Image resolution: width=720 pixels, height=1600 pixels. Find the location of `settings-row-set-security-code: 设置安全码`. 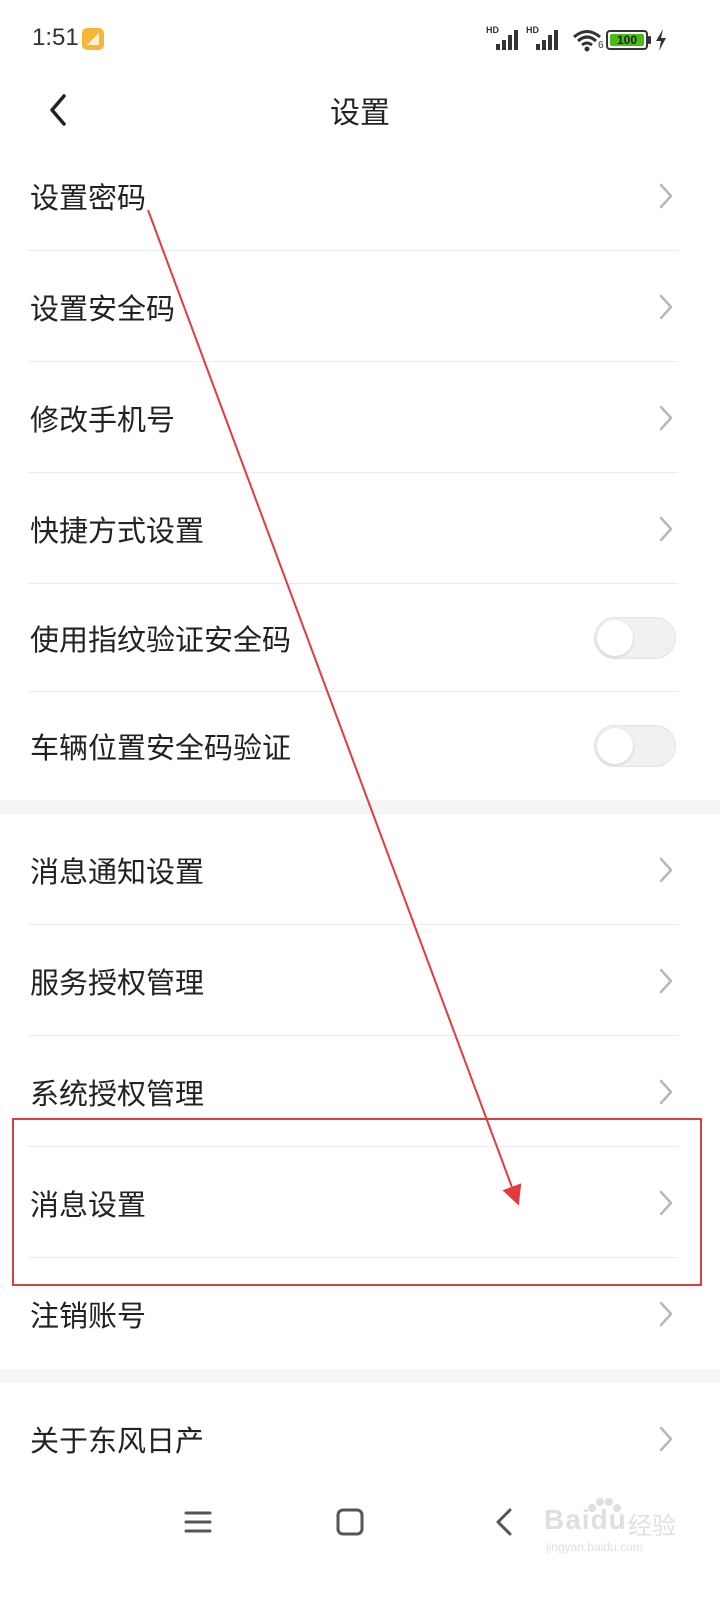

settings-row-set-security-code: 设置安全码 is located at coordinates (360, 306).